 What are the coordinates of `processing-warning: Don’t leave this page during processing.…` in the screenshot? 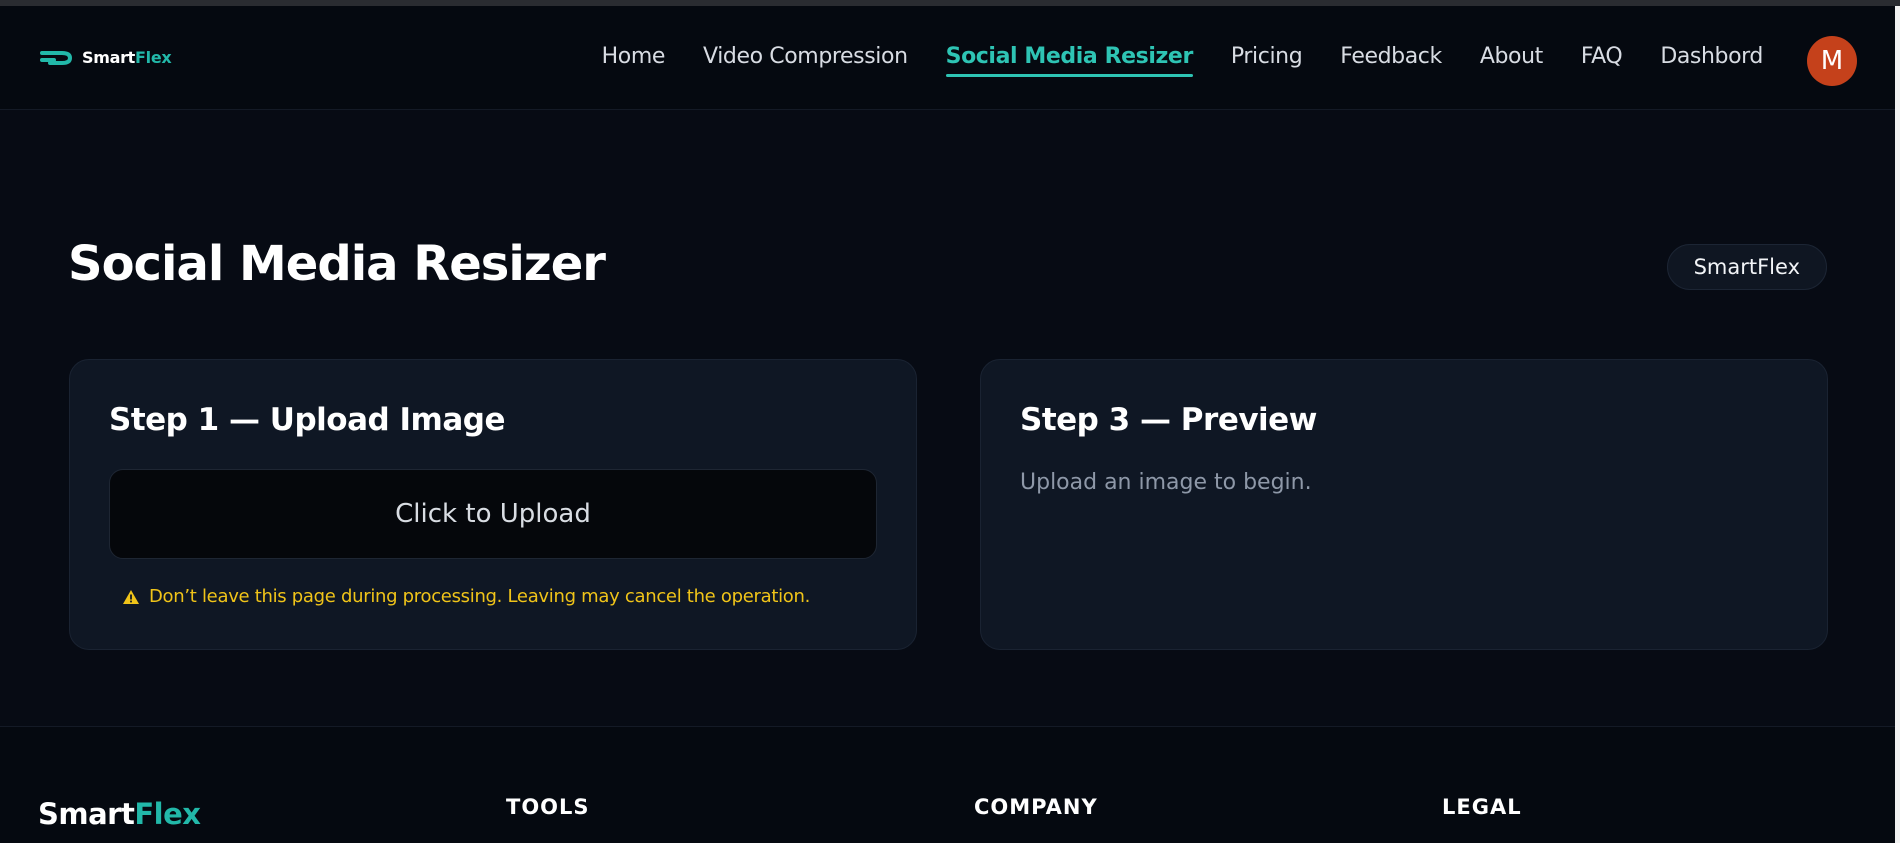 It's located at (466, 596).